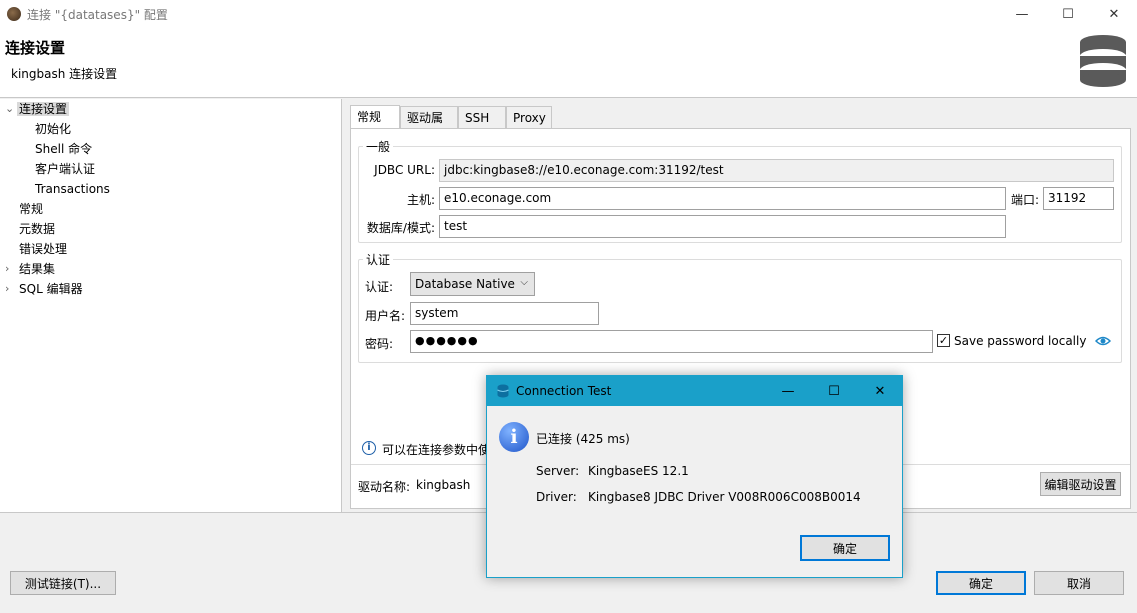  Describe the element at coordinates (443, 485) in the screenshot. I see `driver-name-value: kingbash` at that location.